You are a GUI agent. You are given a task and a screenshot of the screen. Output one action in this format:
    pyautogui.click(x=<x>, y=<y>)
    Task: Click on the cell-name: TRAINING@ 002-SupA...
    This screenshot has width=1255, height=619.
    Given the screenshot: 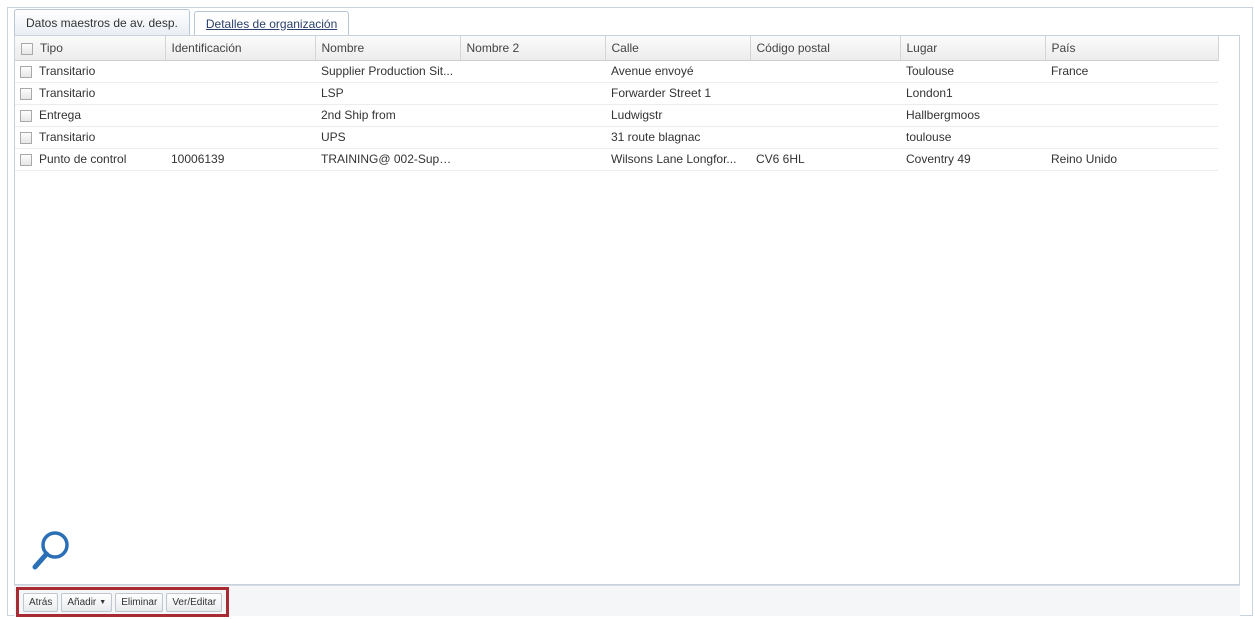 What is the action you would take?
    pyautogui.click(x=387, y=159)
    